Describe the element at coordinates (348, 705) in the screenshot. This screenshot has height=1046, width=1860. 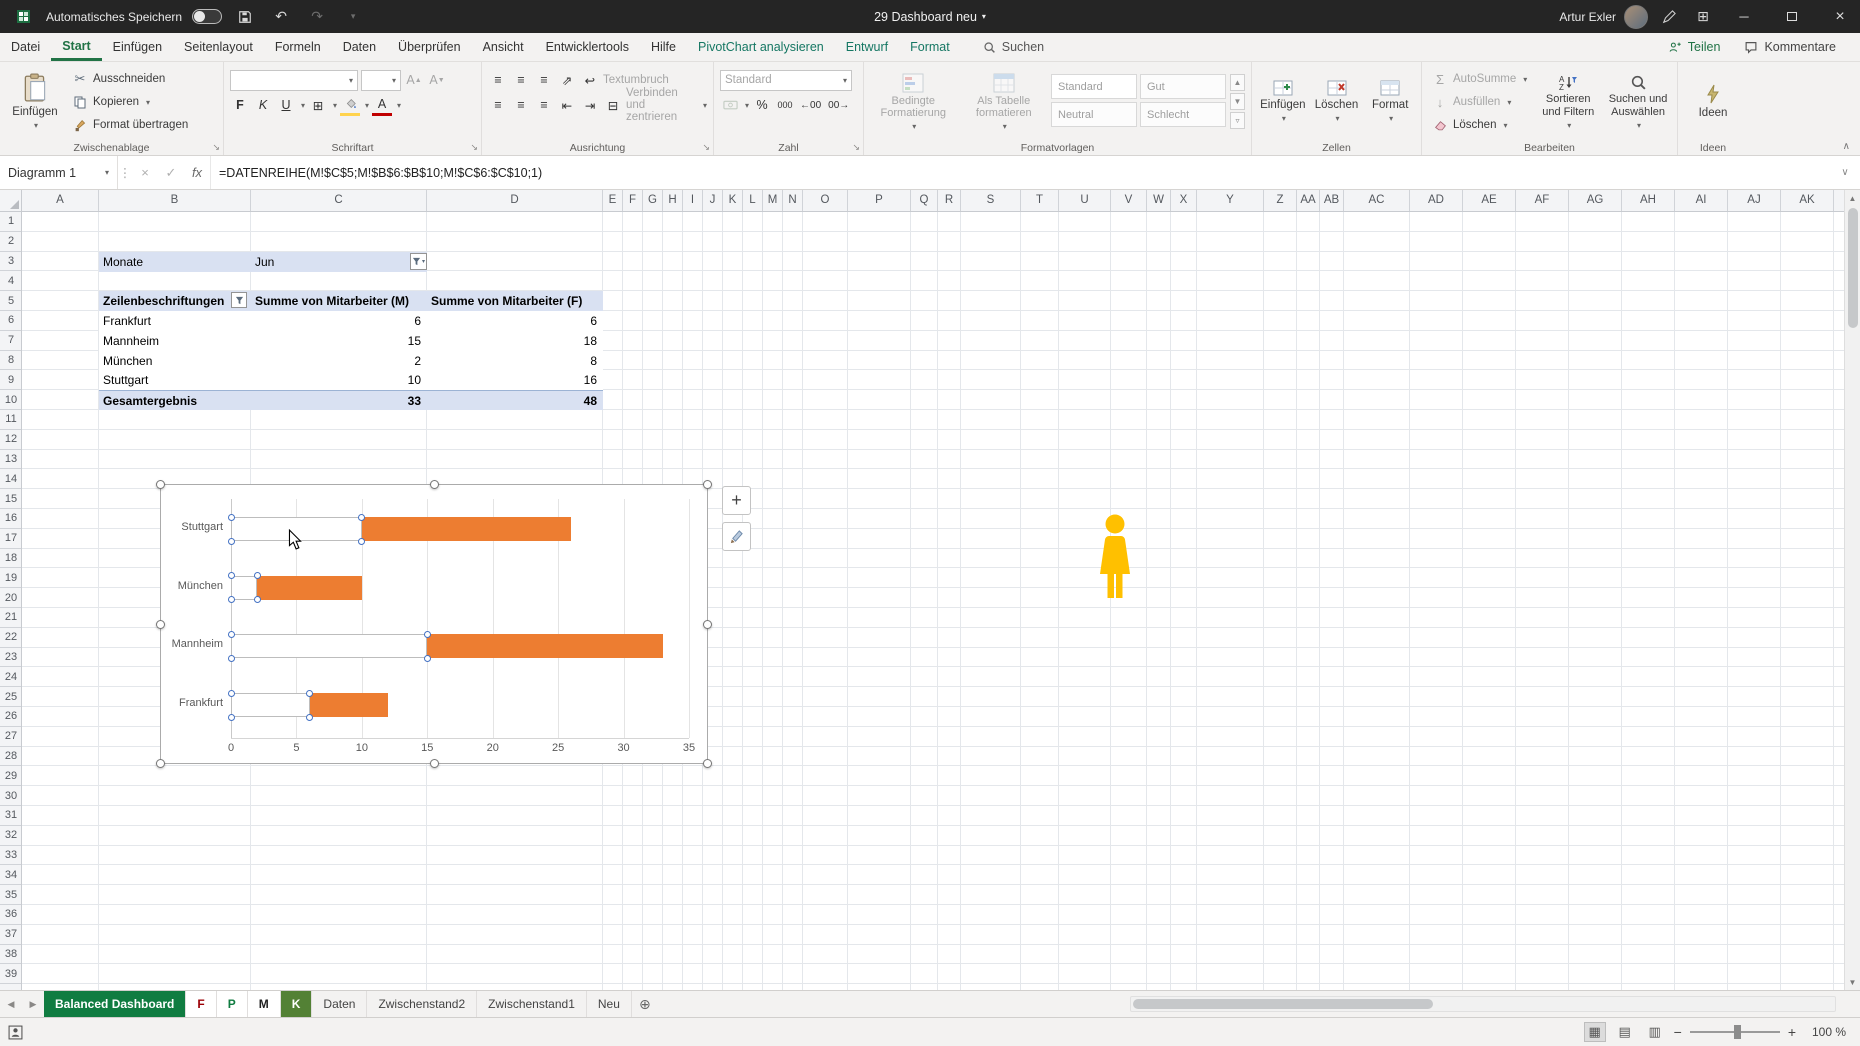
I see `series-f-bar-Frankfurt` at that location.